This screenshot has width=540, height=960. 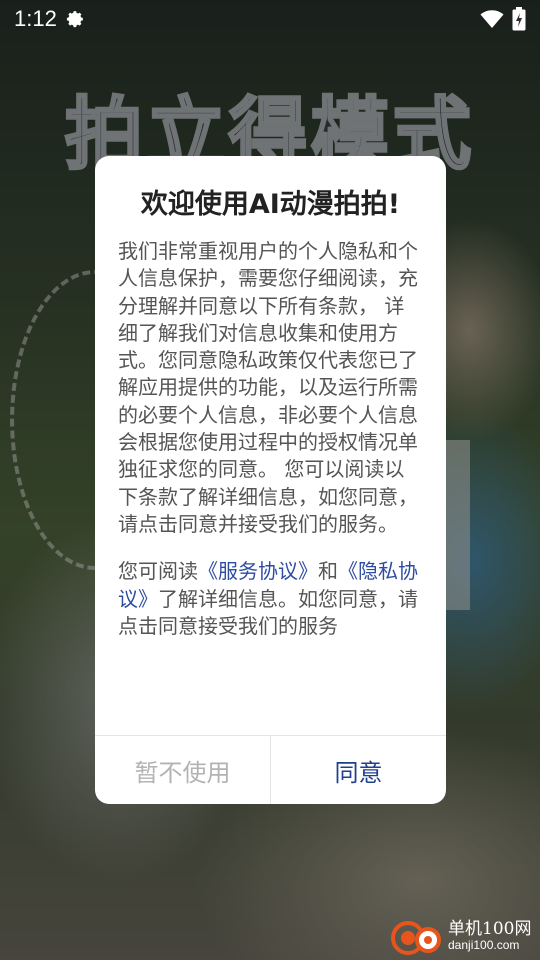 I want to click on status-time: 1:12, so click(x=35, y=18).